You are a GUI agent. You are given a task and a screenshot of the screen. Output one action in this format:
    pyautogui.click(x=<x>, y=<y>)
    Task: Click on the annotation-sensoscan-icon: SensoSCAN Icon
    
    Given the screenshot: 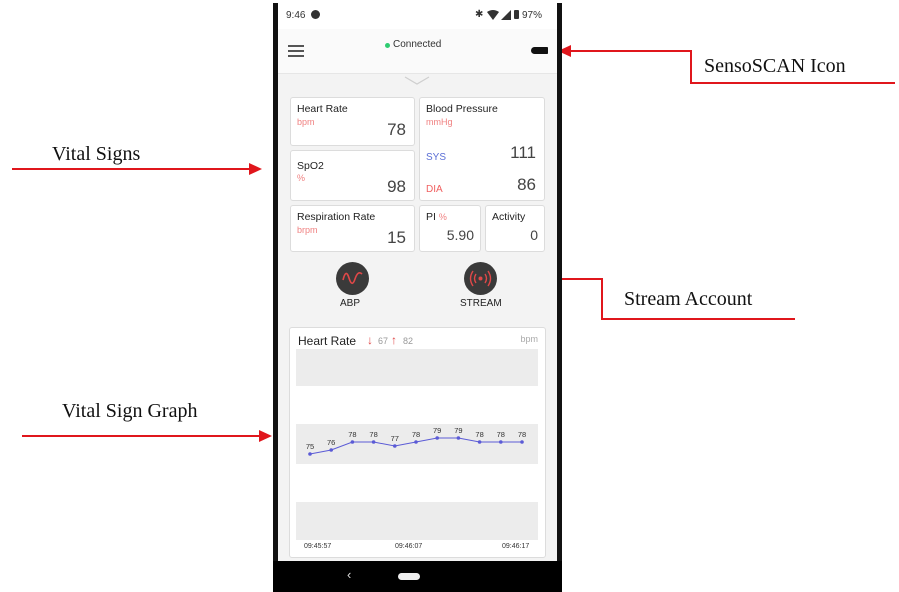 What is the action you would take?
    pyautogui.click(x=775, y=66)
    